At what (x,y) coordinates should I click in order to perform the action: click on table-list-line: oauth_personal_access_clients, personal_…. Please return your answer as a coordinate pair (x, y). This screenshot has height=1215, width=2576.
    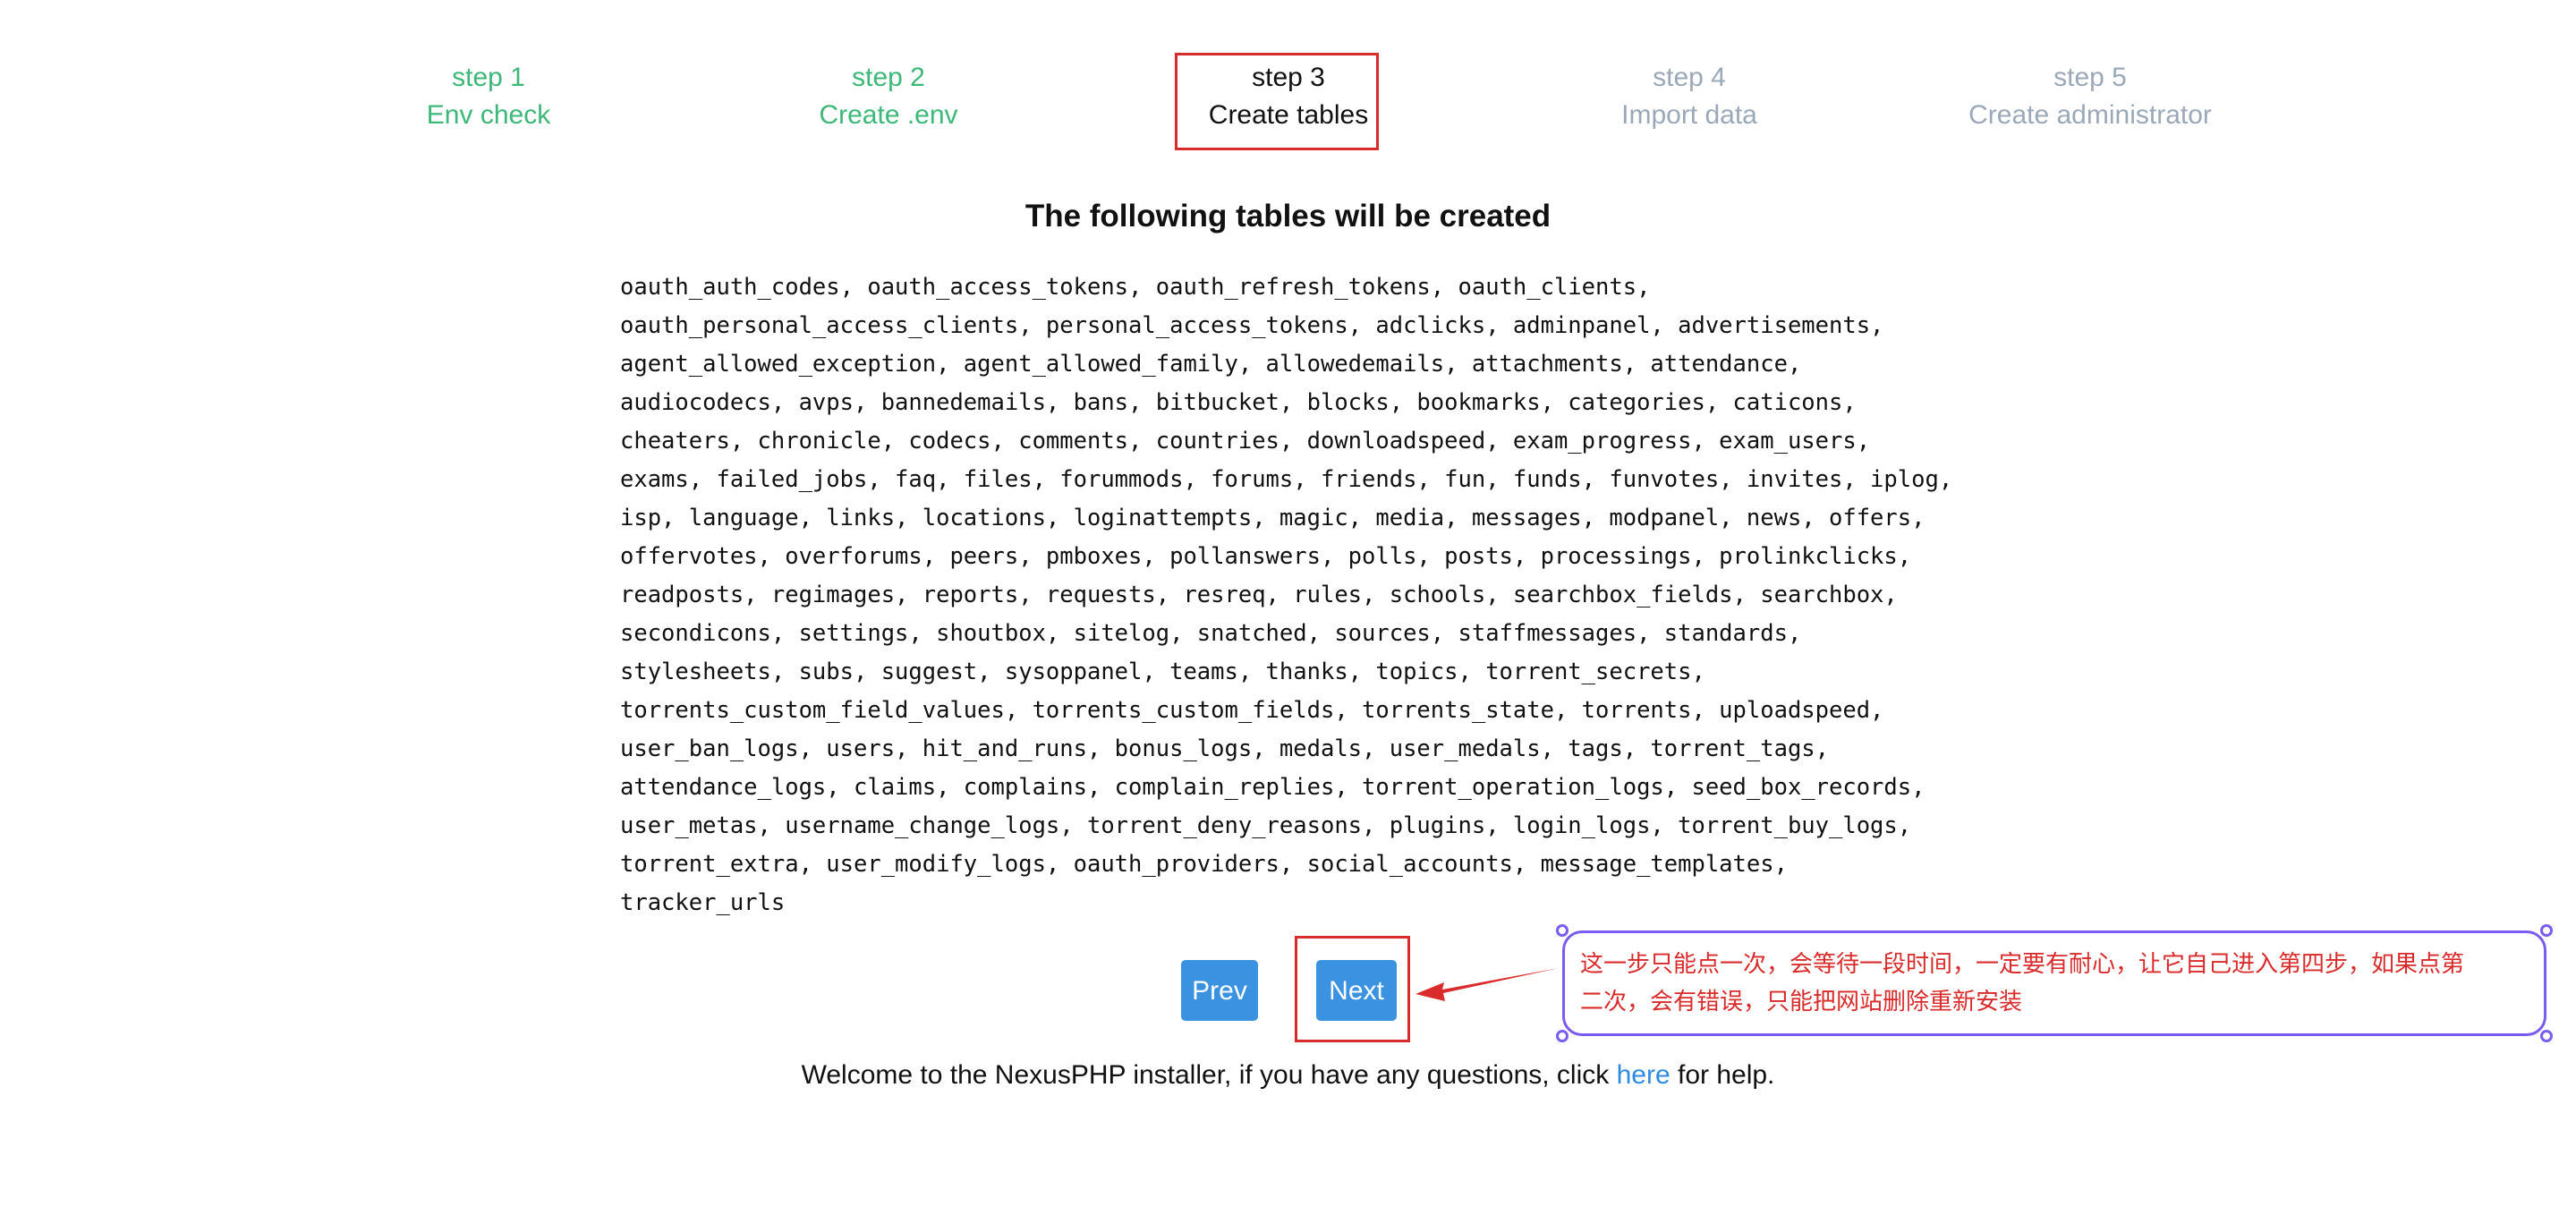
    Looking at the image, I should click on (1252, 326).